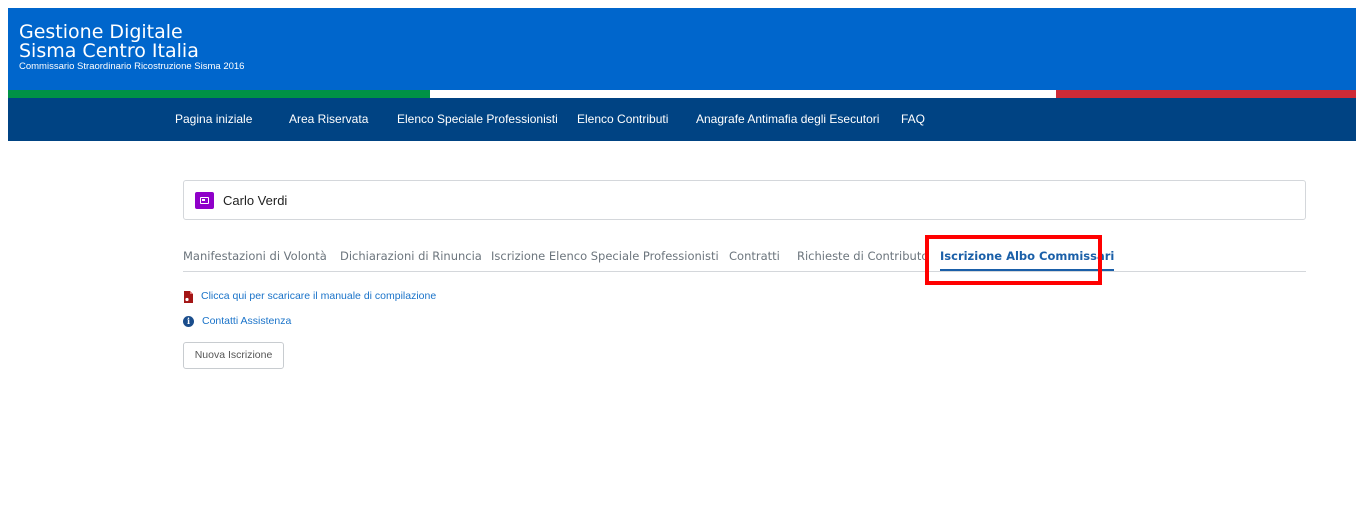 This screenshot has height=516, width=1356. What do you see at coordinates (213, 119) in the screenshot?
I see `nav-item-home: Pagina iniziale` at bounding box center [213, 119].